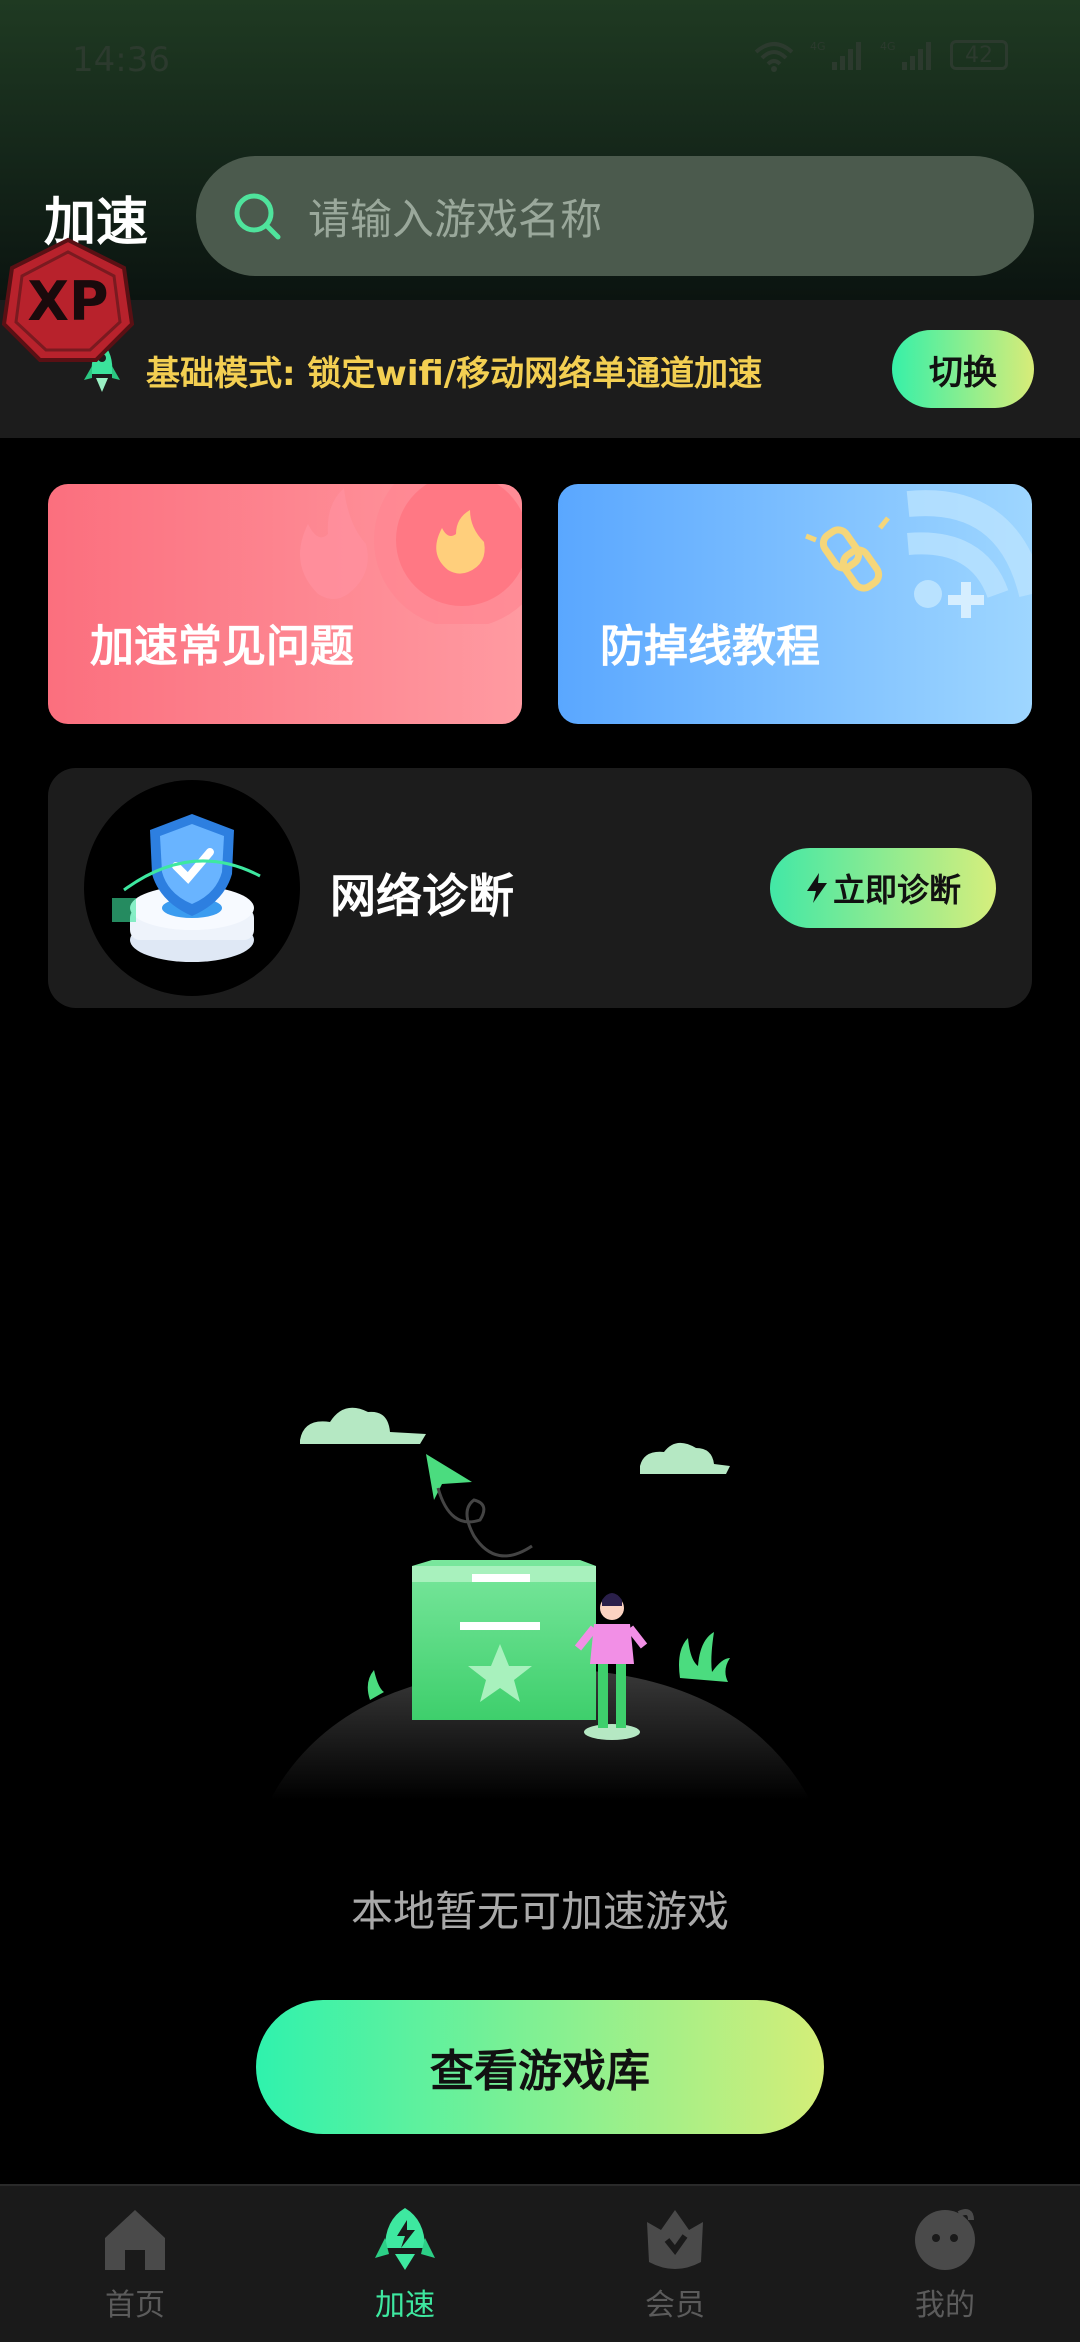 Image resolution: width=1080 pixels, height=2342 pixels. I want to click on nav-home-label: 首页, so click(135, 2305).